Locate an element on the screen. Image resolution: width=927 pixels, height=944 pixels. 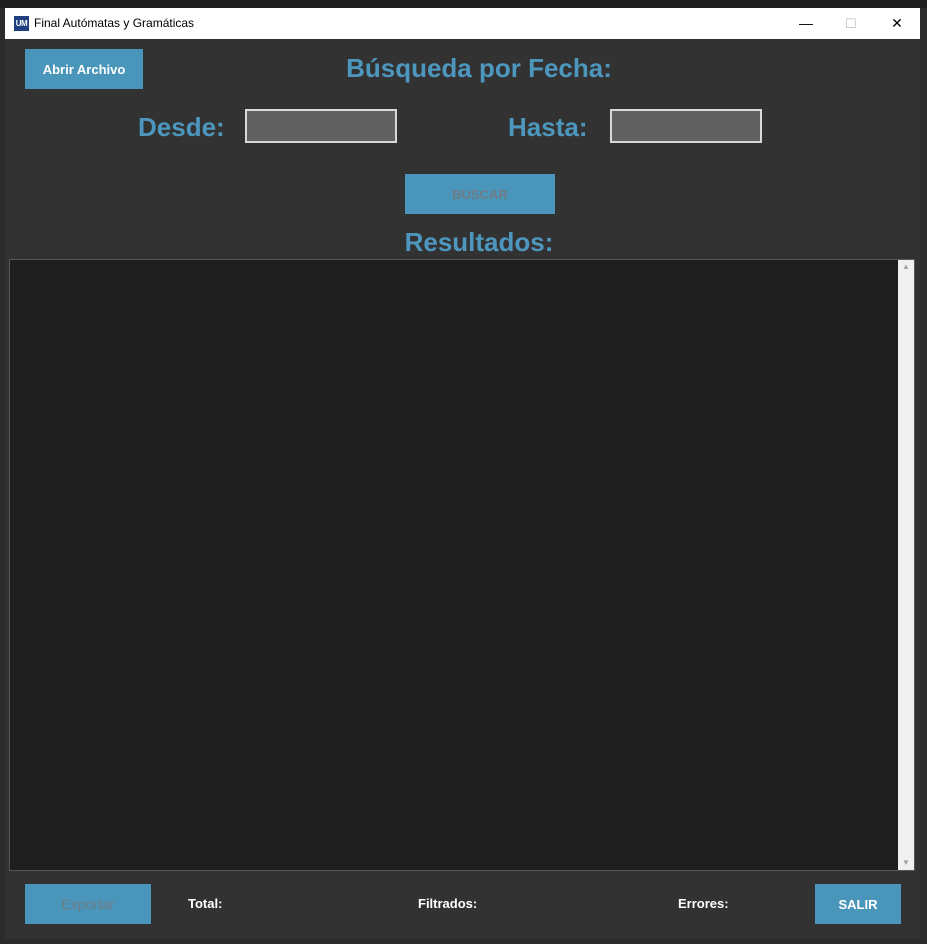
total-label: Total: is located at coordinates (205, 903).